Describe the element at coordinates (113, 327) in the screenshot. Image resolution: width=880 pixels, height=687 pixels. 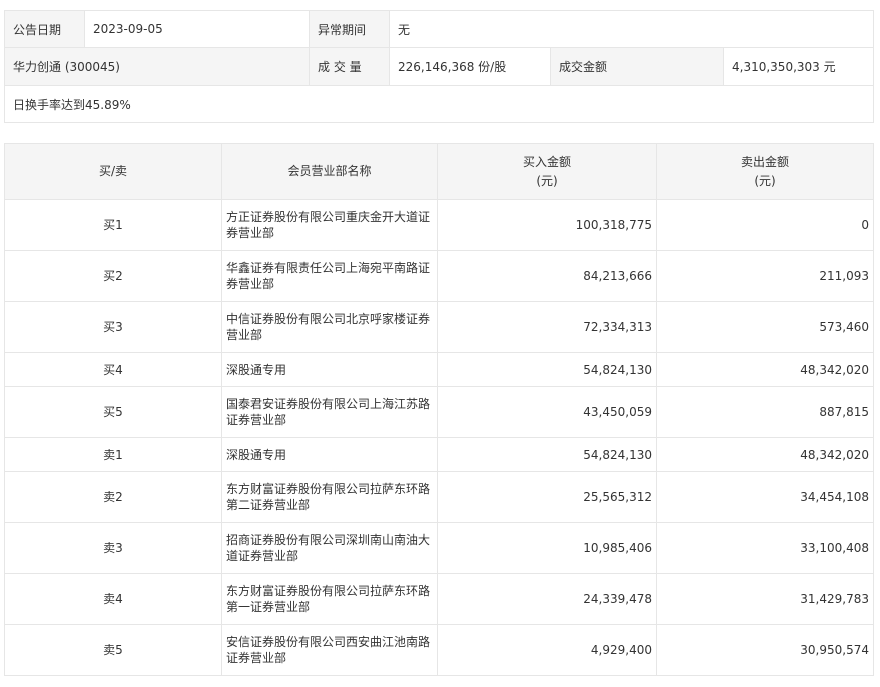
I see `side-cell: 买3` at that location.